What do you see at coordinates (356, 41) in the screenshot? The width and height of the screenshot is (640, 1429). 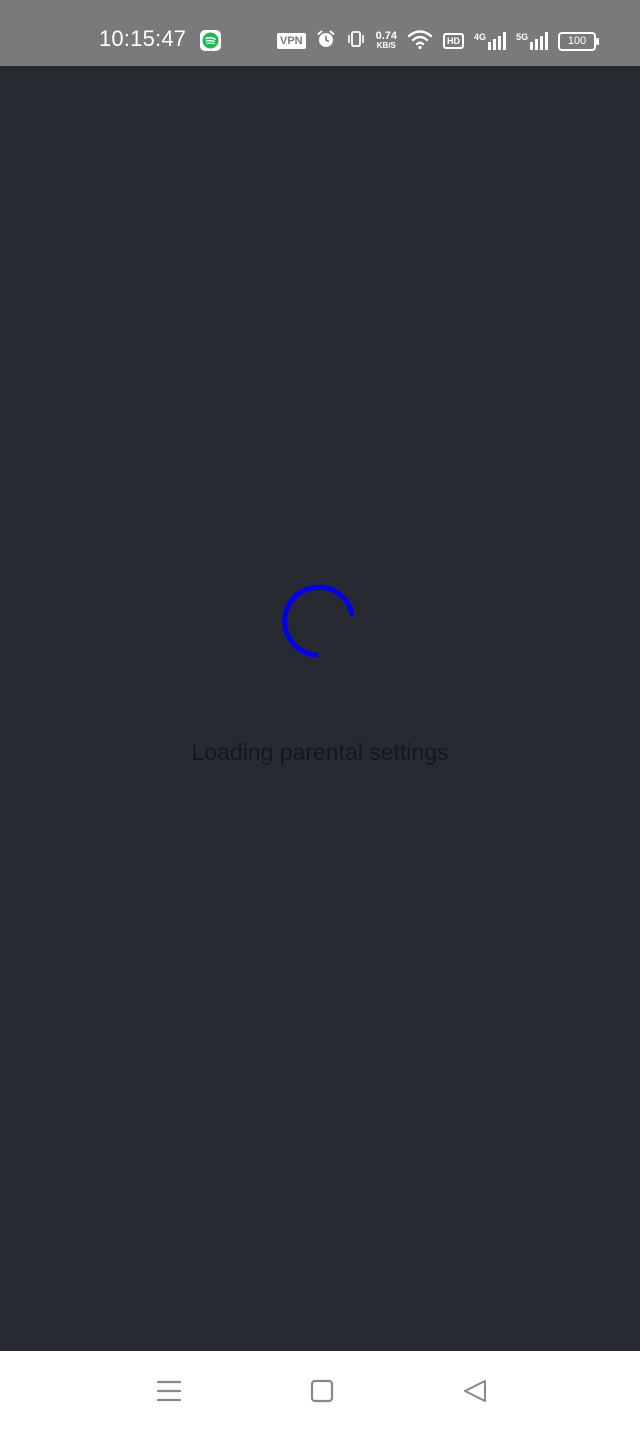 I see `vibrate-icon` at bounding box center [356, 41].